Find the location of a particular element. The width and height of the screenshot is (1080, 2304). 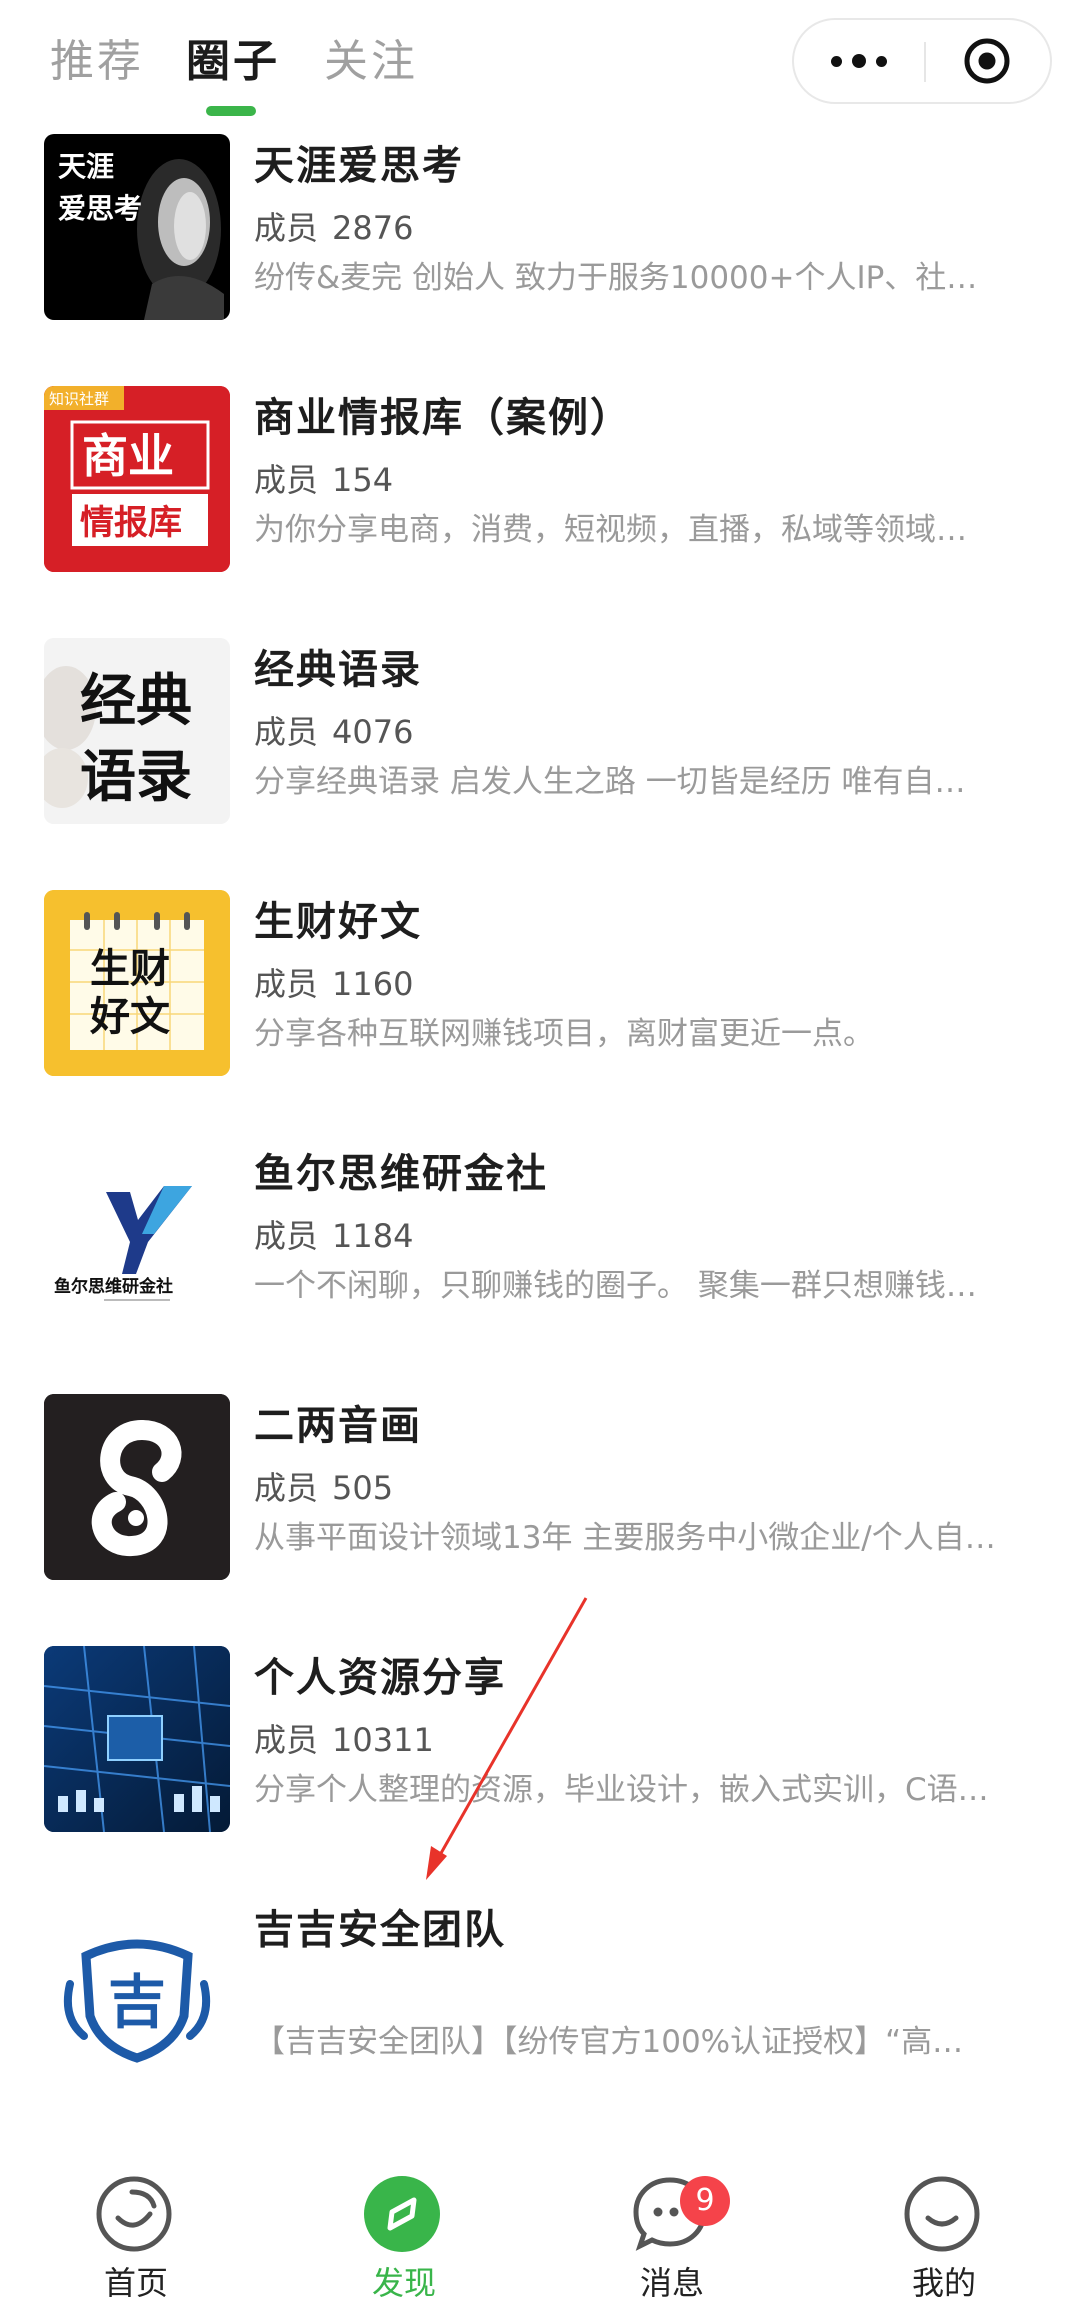

member-count: 成员 154 is located at coordinates (654, 476).